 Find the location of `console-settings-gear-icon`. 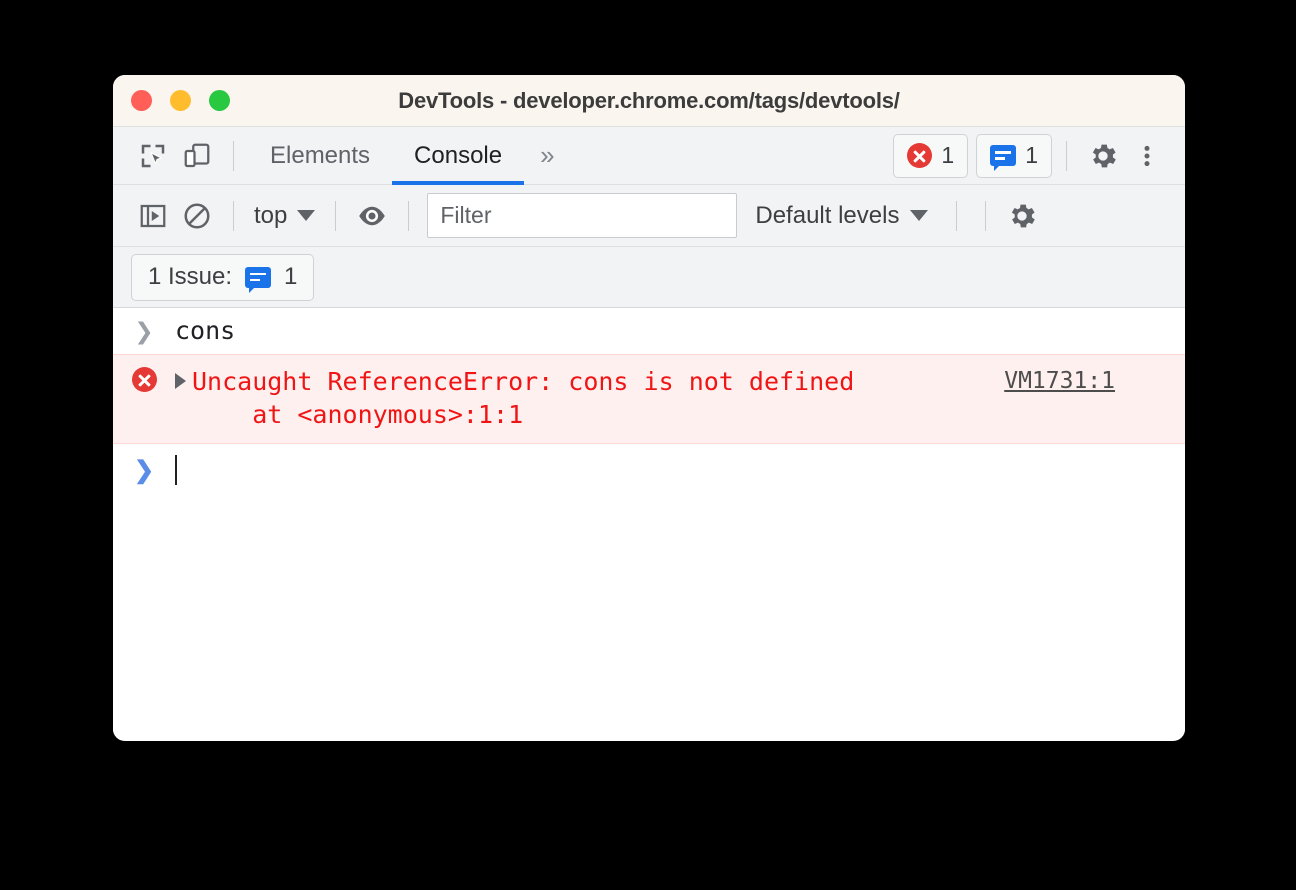

console-settings-gear-icon is located at coordinates (1022, 216).